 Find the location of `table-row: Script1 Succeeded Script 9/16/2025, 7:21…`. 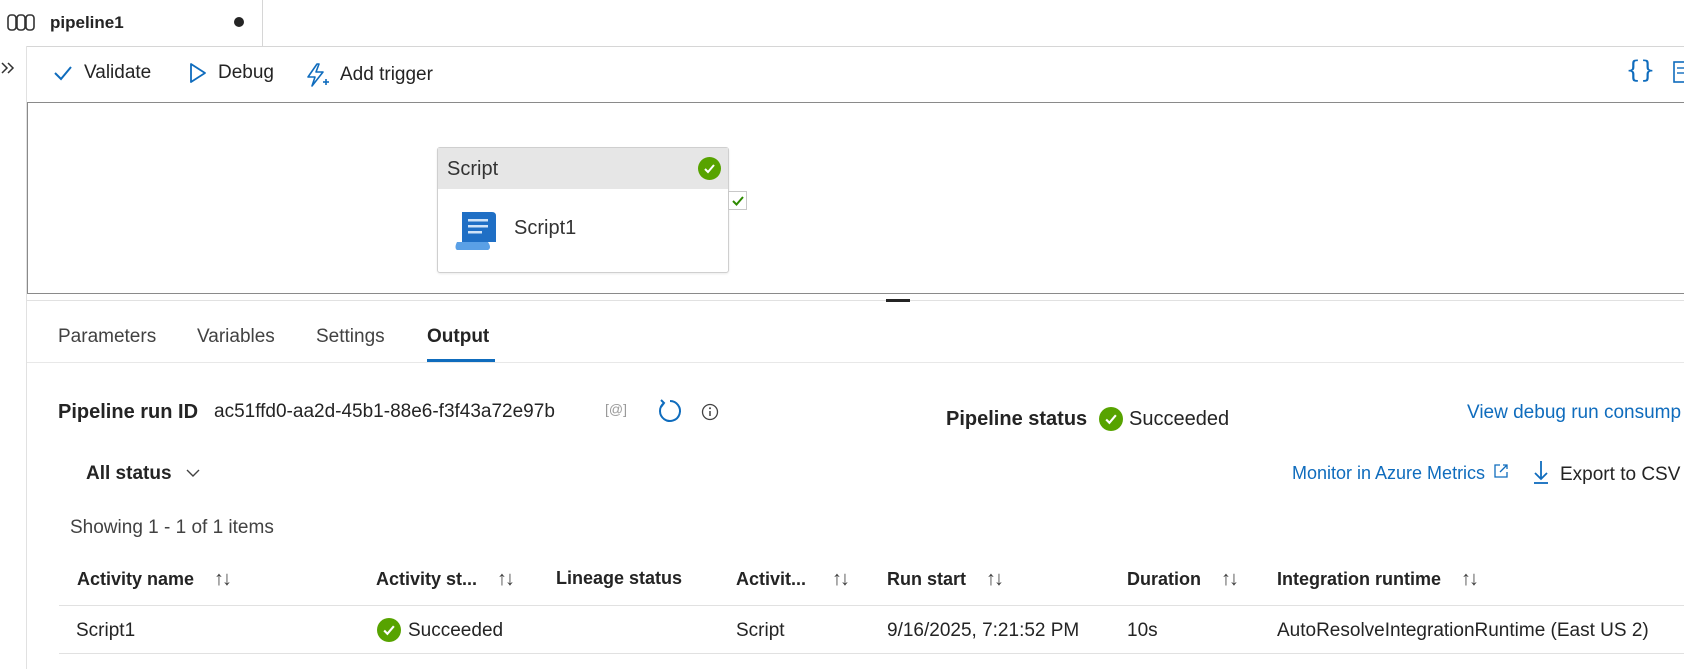

table-row: Script1 Succeeded Script 9/16/2025, 7:21… is located at coordinates (871, 629).